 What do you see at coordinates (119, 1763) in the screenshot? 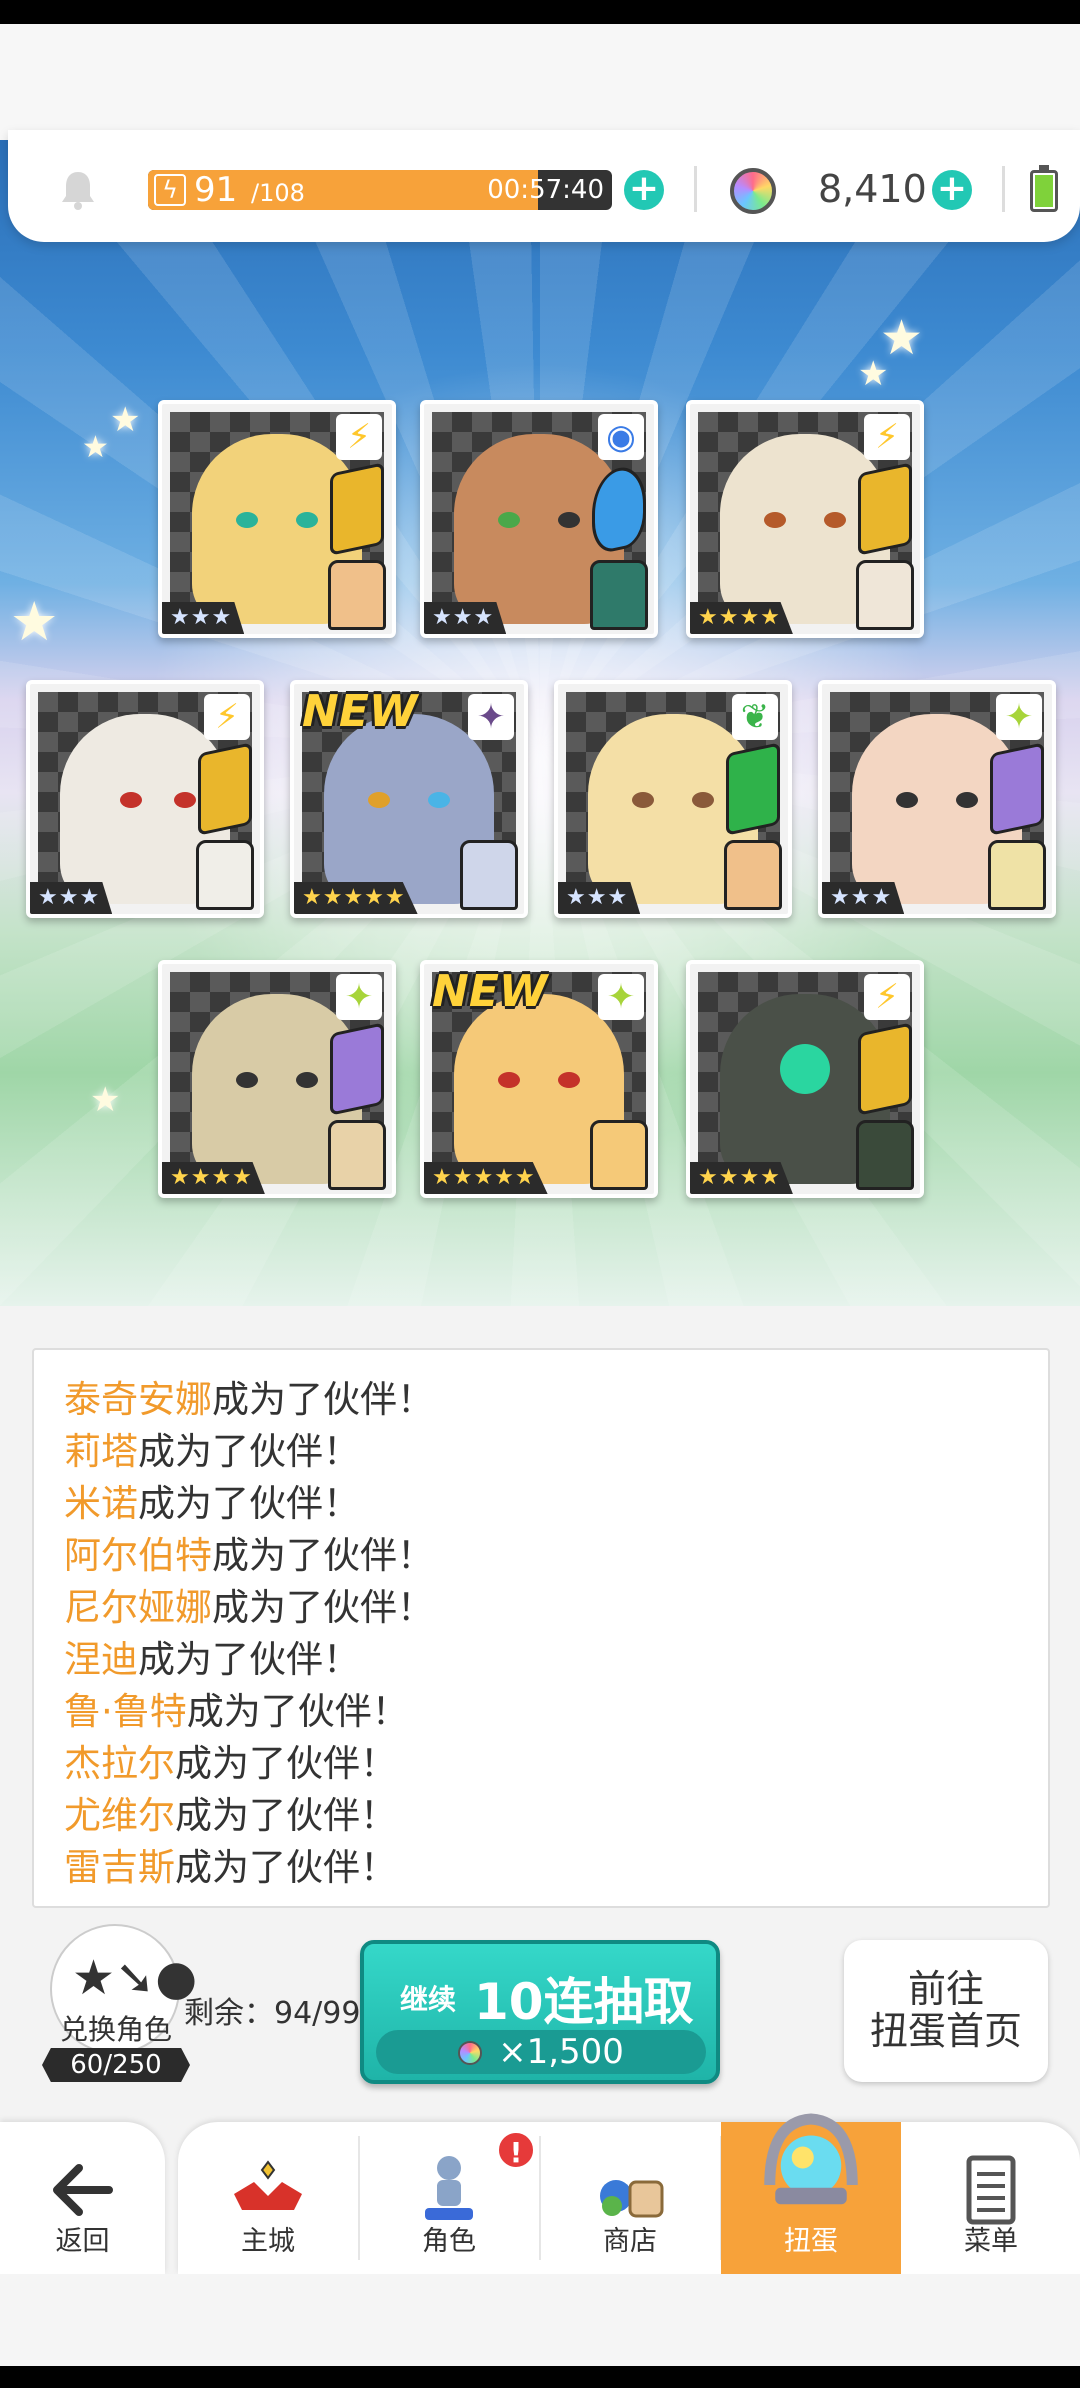
I see `hero-name: 杰拉尔` at bounding box center [119, 1763].